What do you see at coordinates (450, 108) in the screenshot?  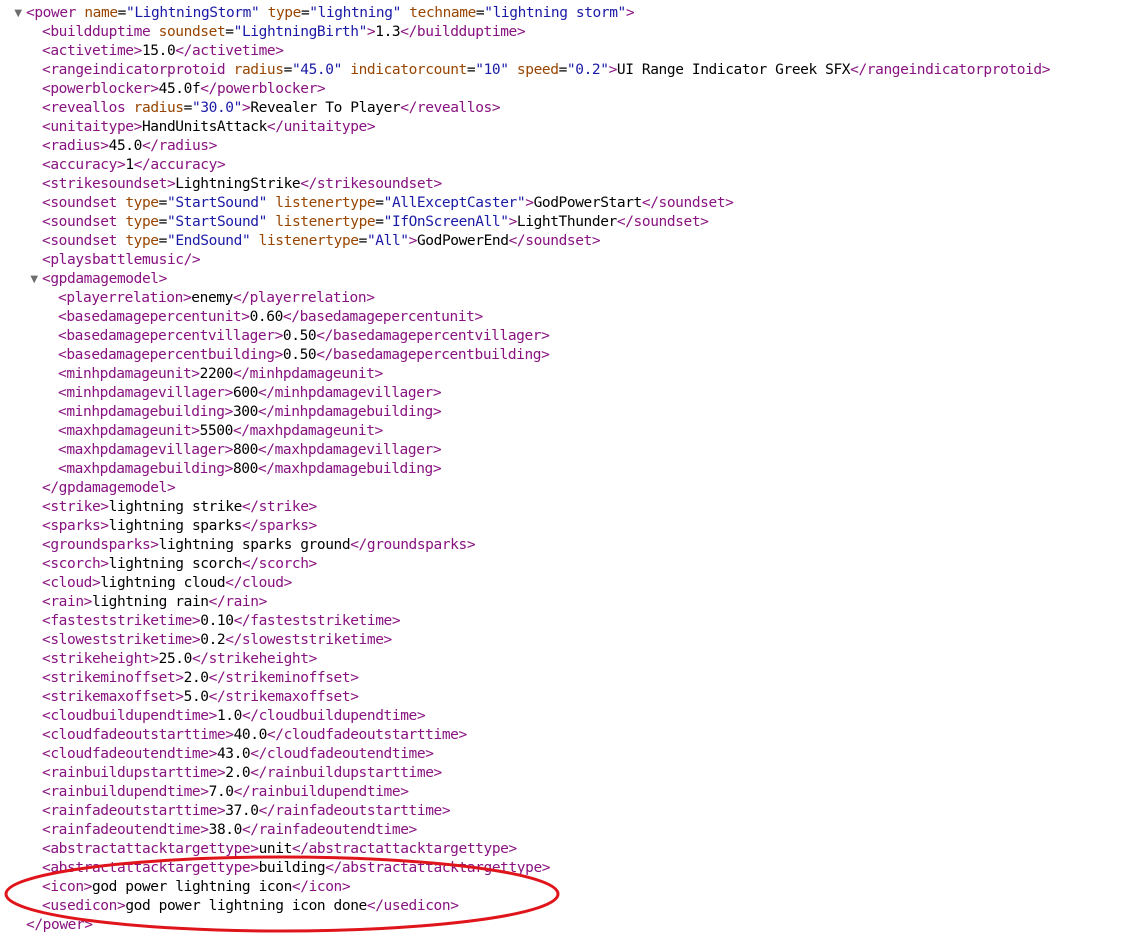 I see `xml-tag: </reveallos>` at bounding box center [450, 108].